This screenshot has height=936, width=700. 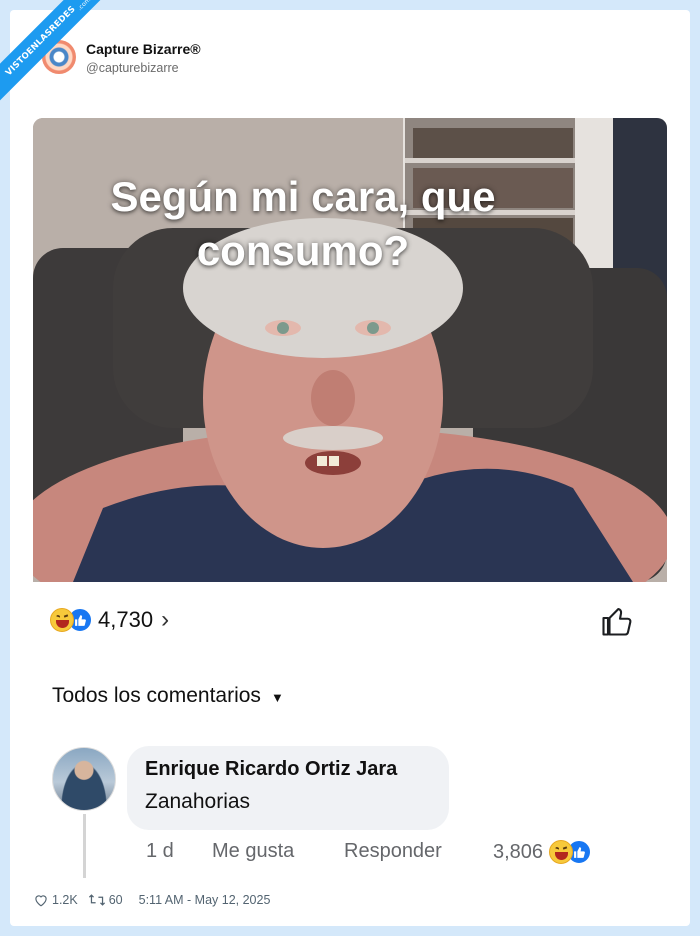 What do you see at coordinates (253, 851) in the screenshot?
I see `comment-like-button: Me gusta` at bounding box center [253, 851].